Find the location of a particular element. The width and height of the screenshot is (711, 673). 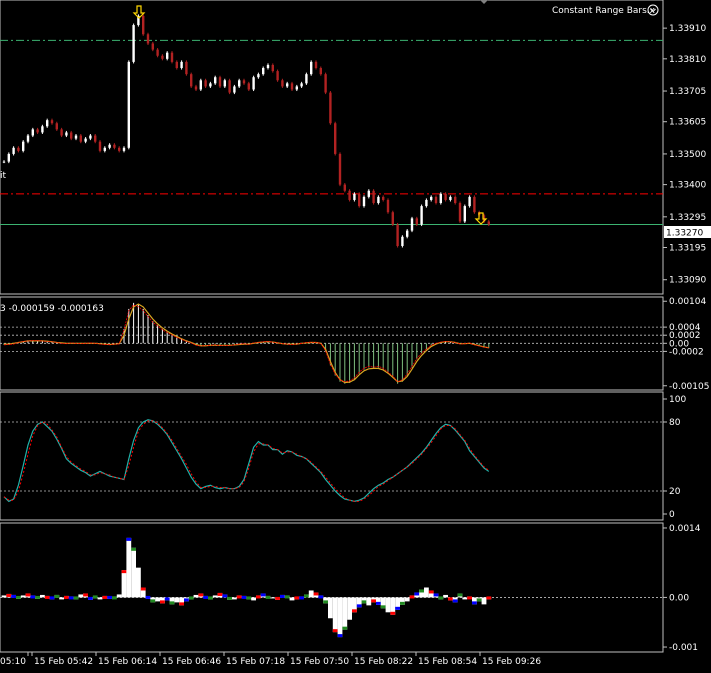

macd-values-label: 3 -0.000159 -0.000163 is located at coordinates (52, 309).